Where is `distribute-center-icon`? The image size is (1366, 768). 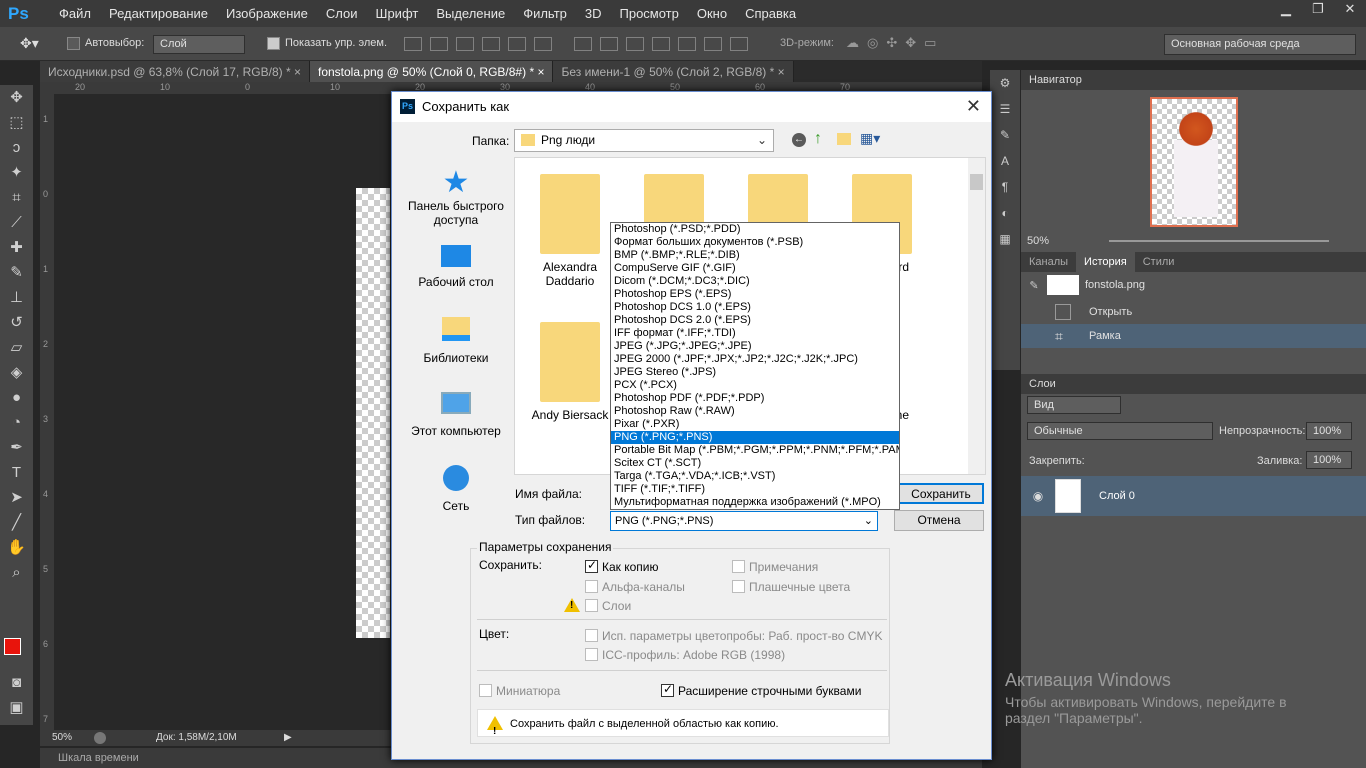 distribute-center-icon is located at coordinates (687, 44).